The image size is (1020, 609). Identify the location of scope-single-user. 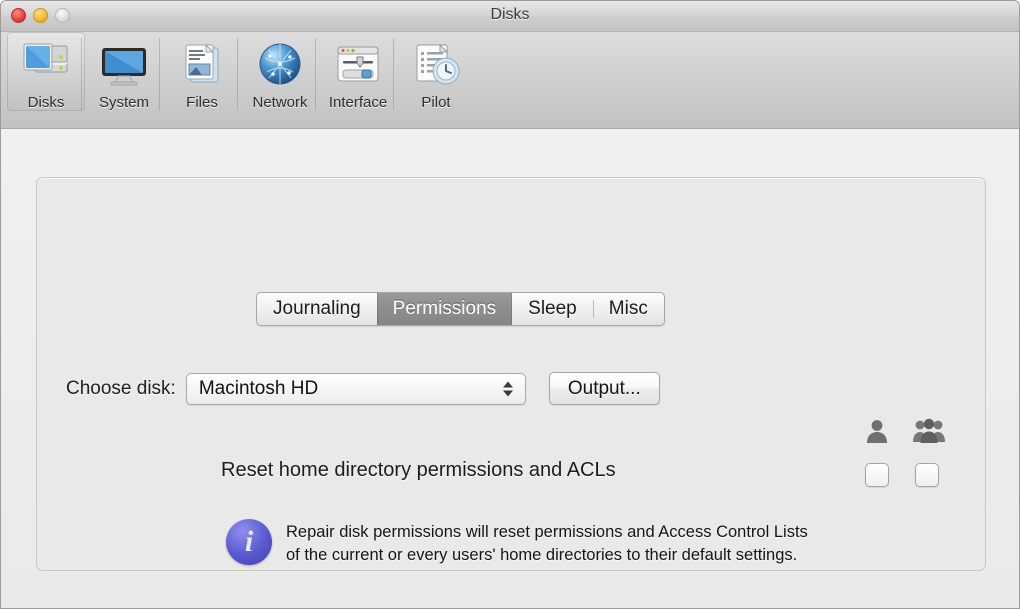
(877, 452).